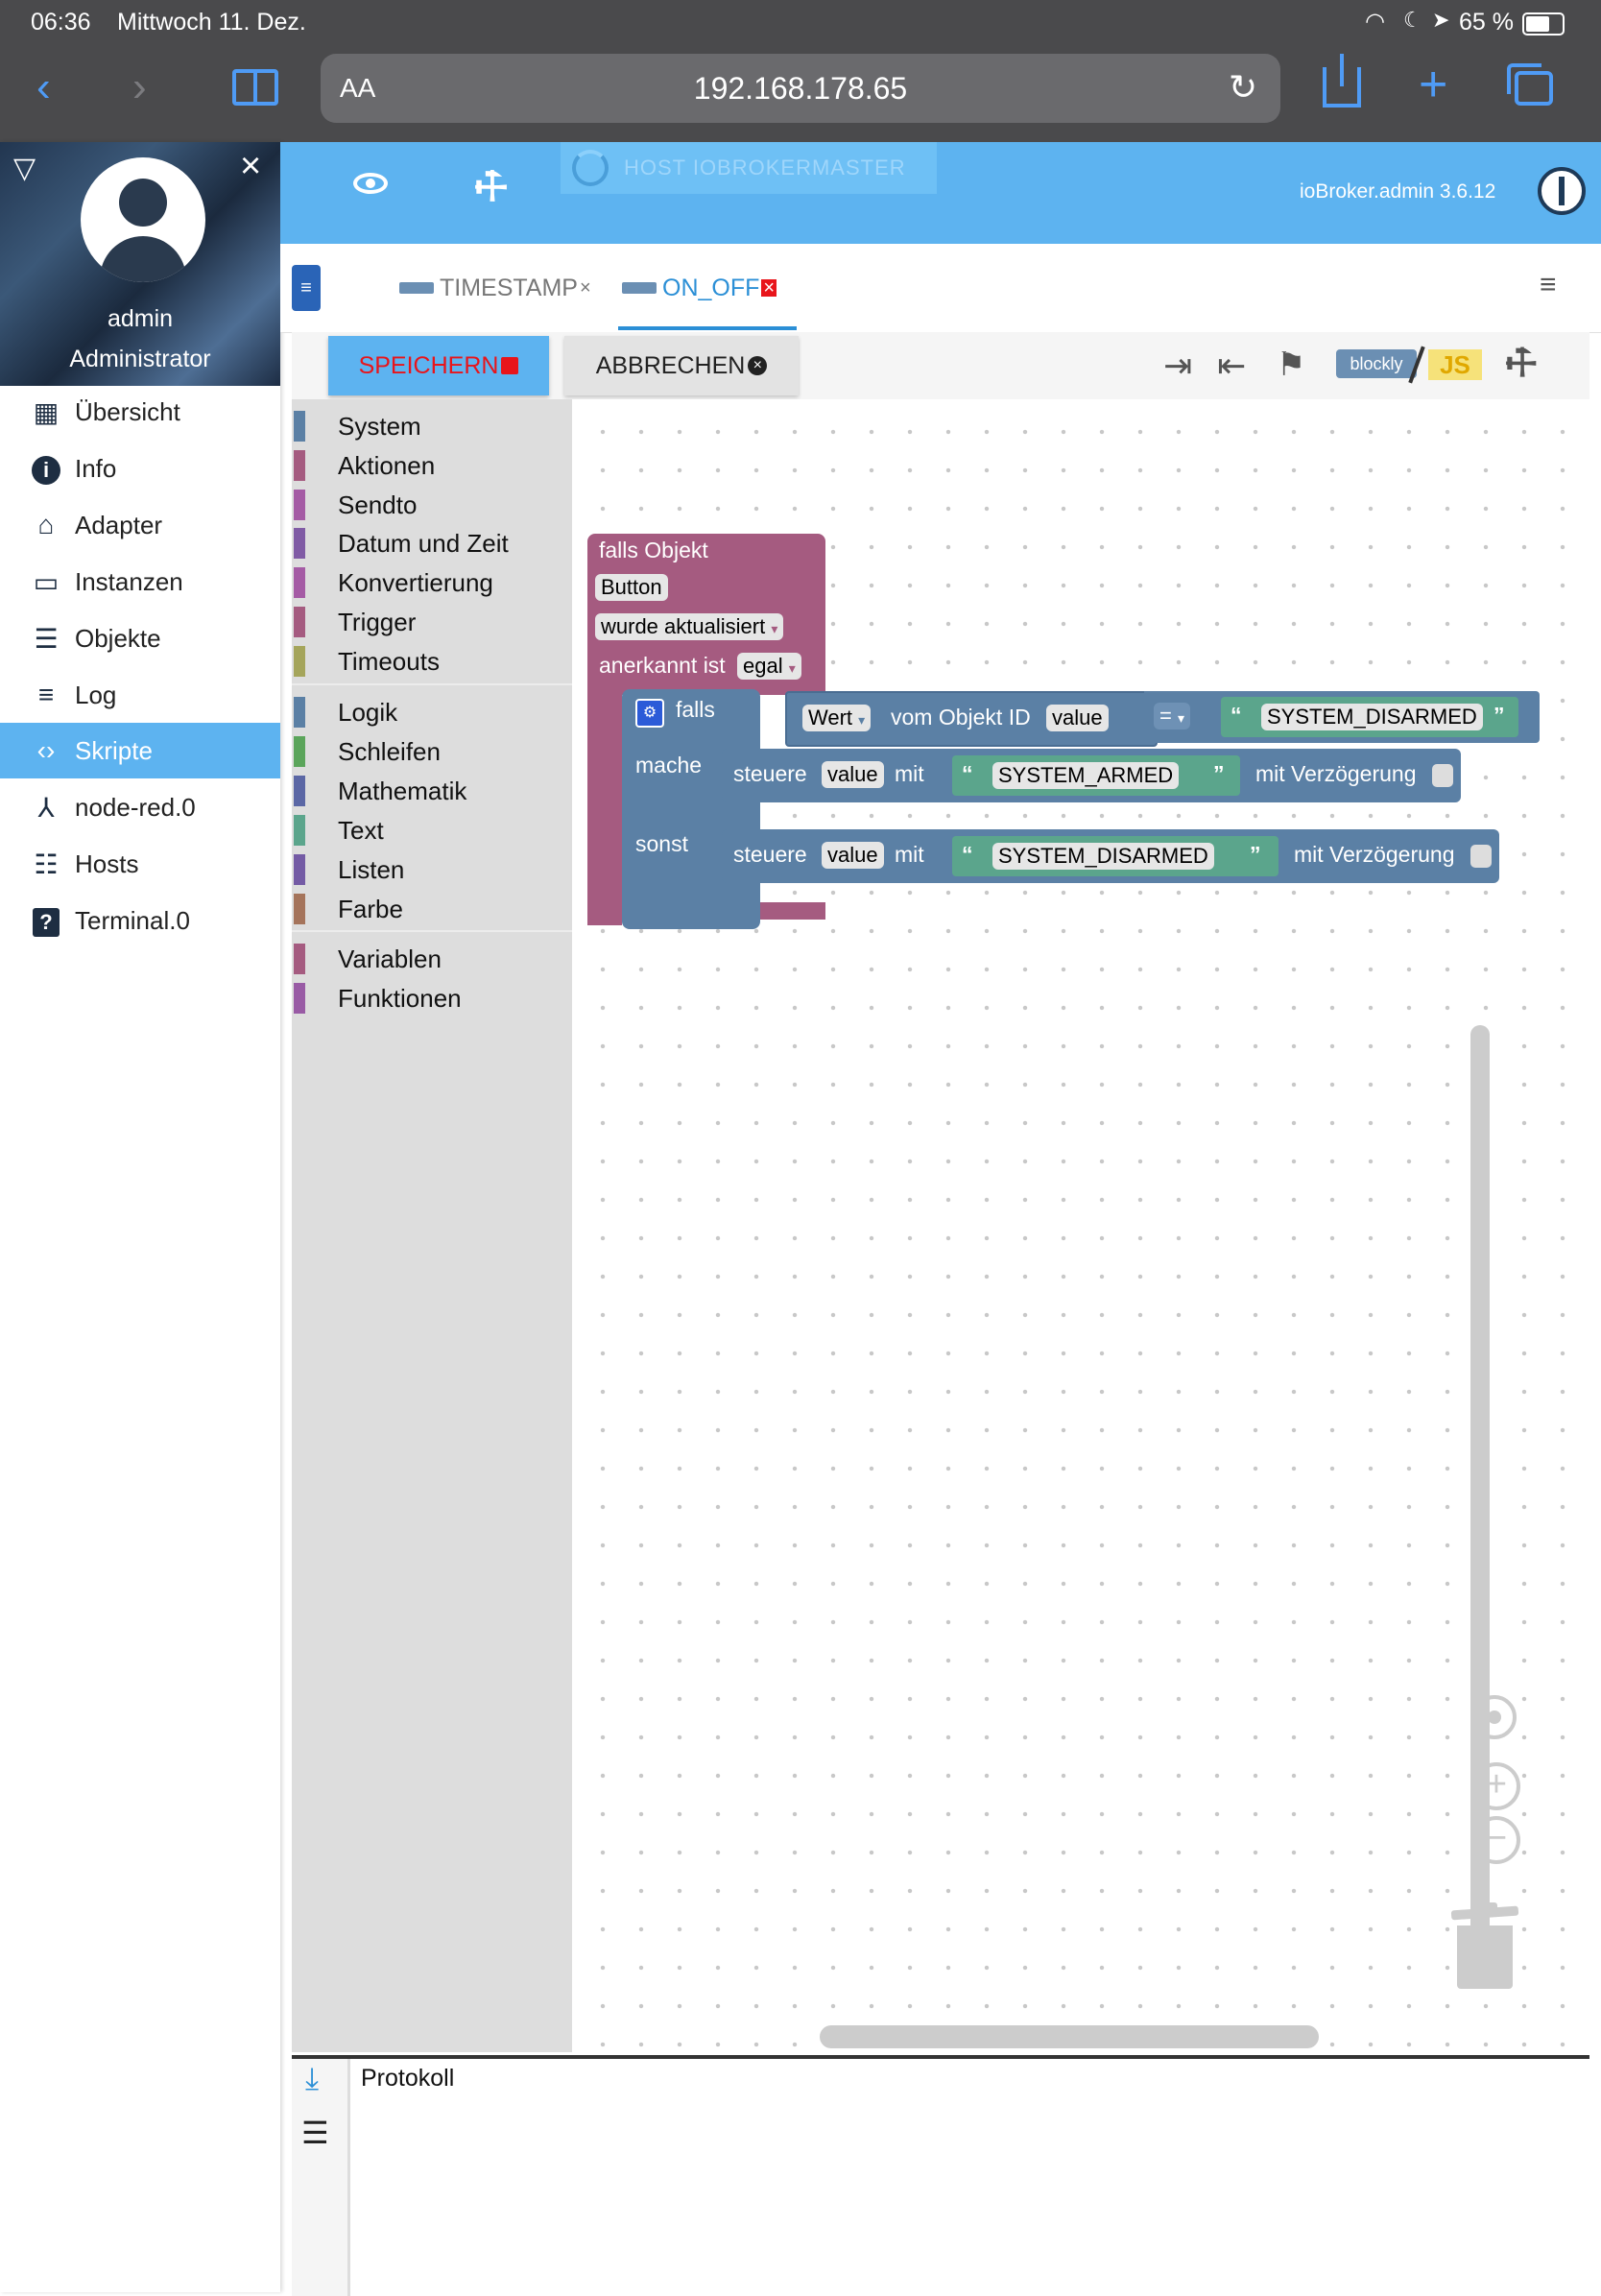 This screenshot has height=2296, width=1601. I want to click on tab-label: ON_OFF, so click(711, 288).